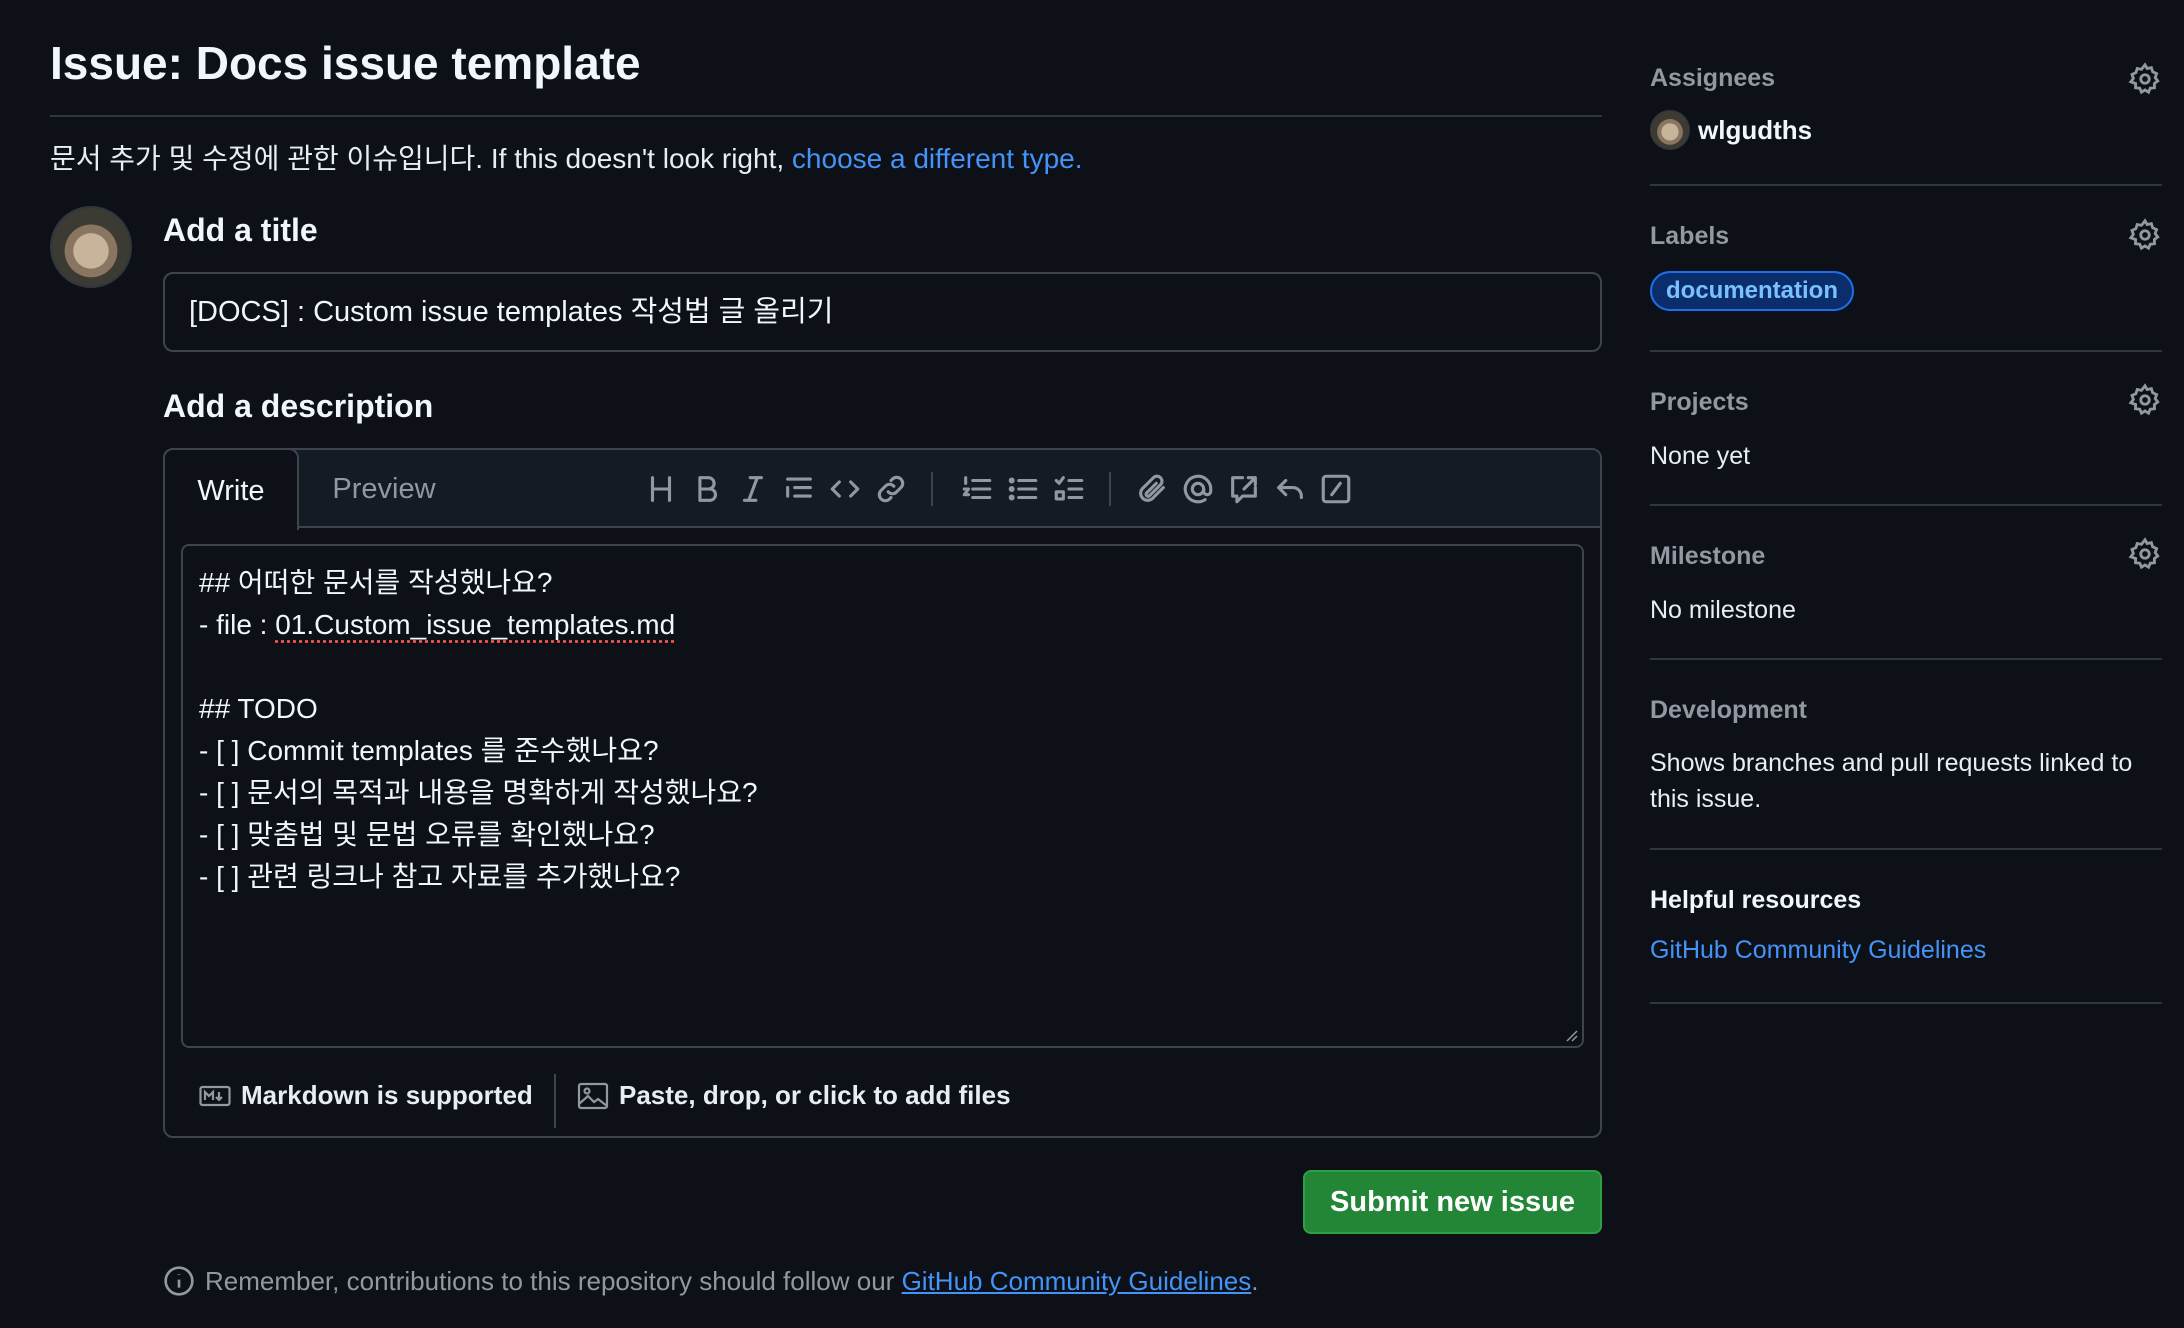  Describe the element at coordinates (2145, 79) in the screenshot. I see `assignees-gear-icon` at that location.